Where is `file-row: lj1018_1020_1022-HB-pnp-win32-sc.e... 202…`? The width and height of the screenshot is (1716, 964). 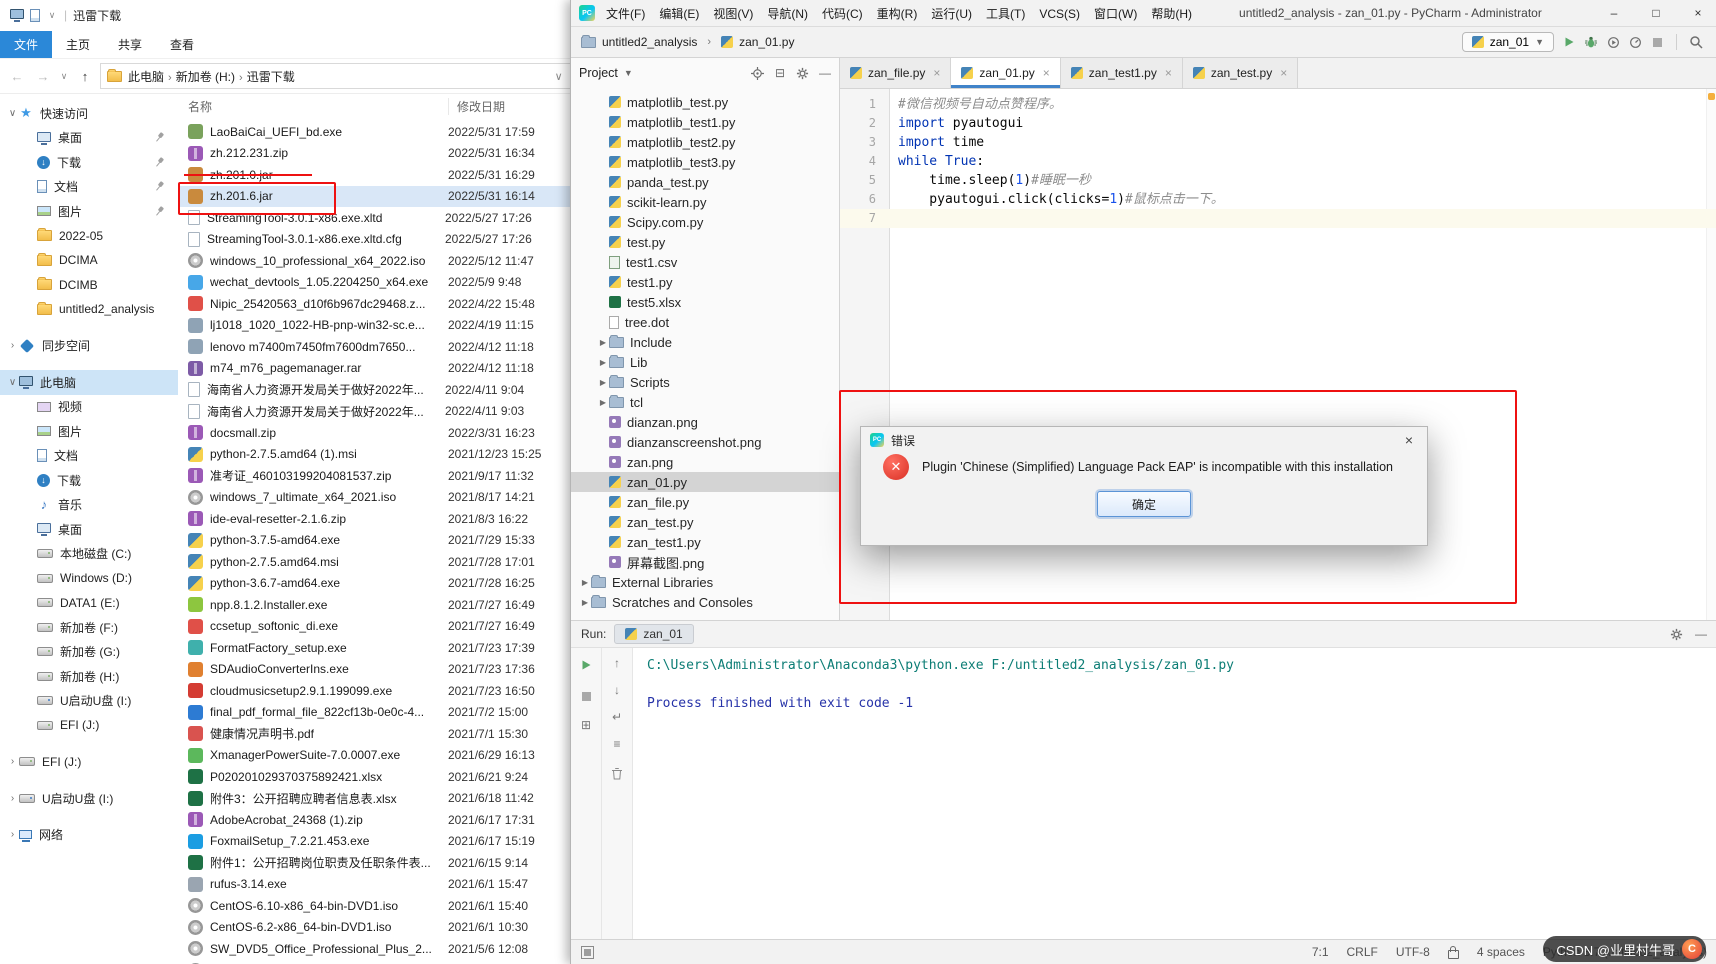
file-row: lj1018_1020_1022-HB-pnp-win32-sc.e... 202… is located at coordinates (374, 326).